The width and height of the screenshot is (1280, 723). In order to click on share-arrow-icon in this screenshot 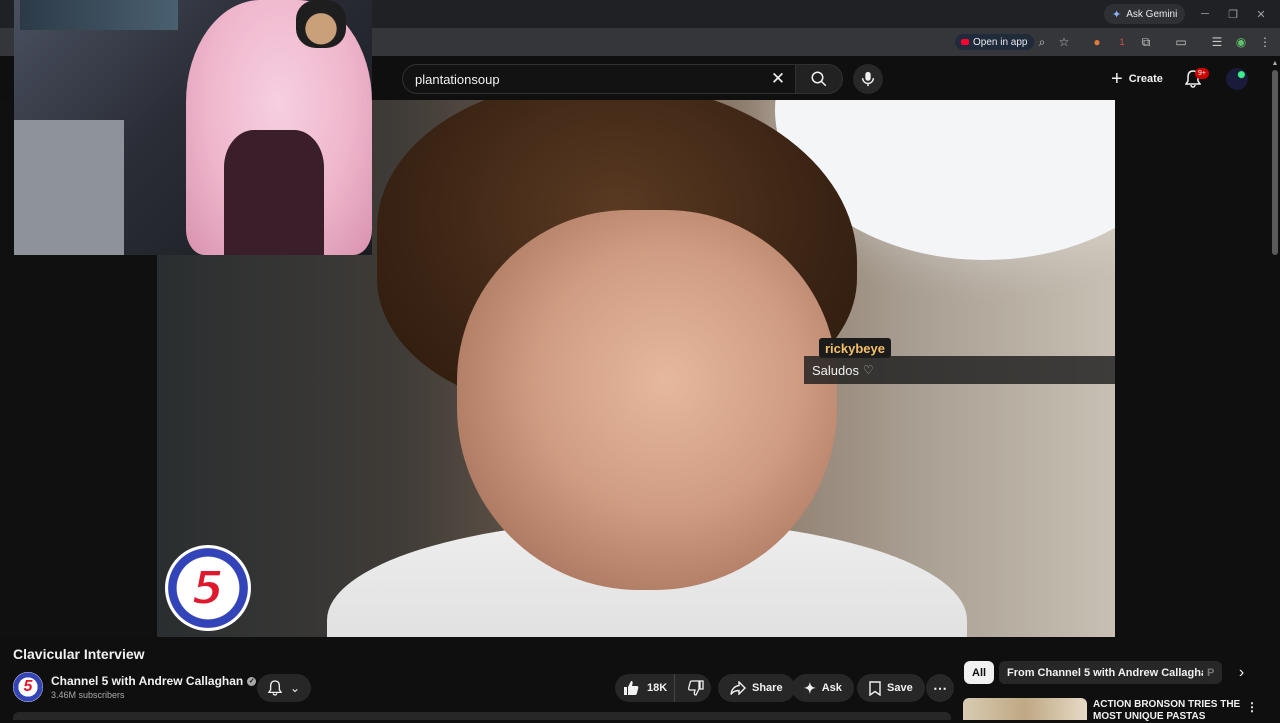, I will do `click(738, 688)`.